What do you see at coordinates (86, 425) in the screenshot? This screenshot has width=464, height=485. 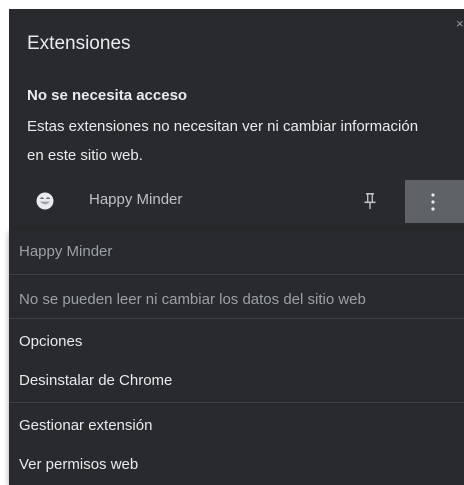 I see `manage-extension-label: Gestionar extensión` at bounding box center [86, 425].